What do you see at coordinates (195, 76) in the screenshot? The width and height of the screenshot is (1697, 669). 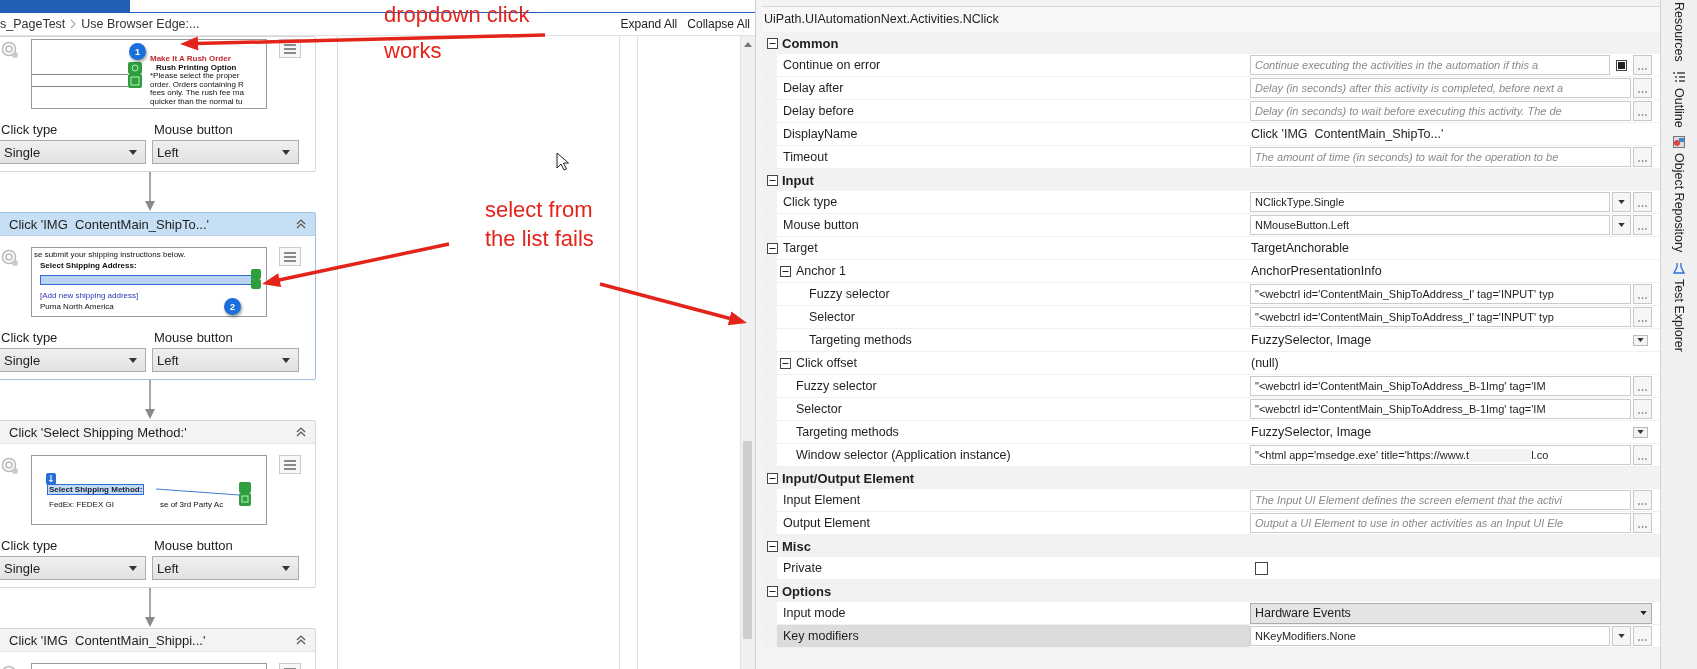 I see `preview-text: *Please select the proper` at bounding box center [195, 76].